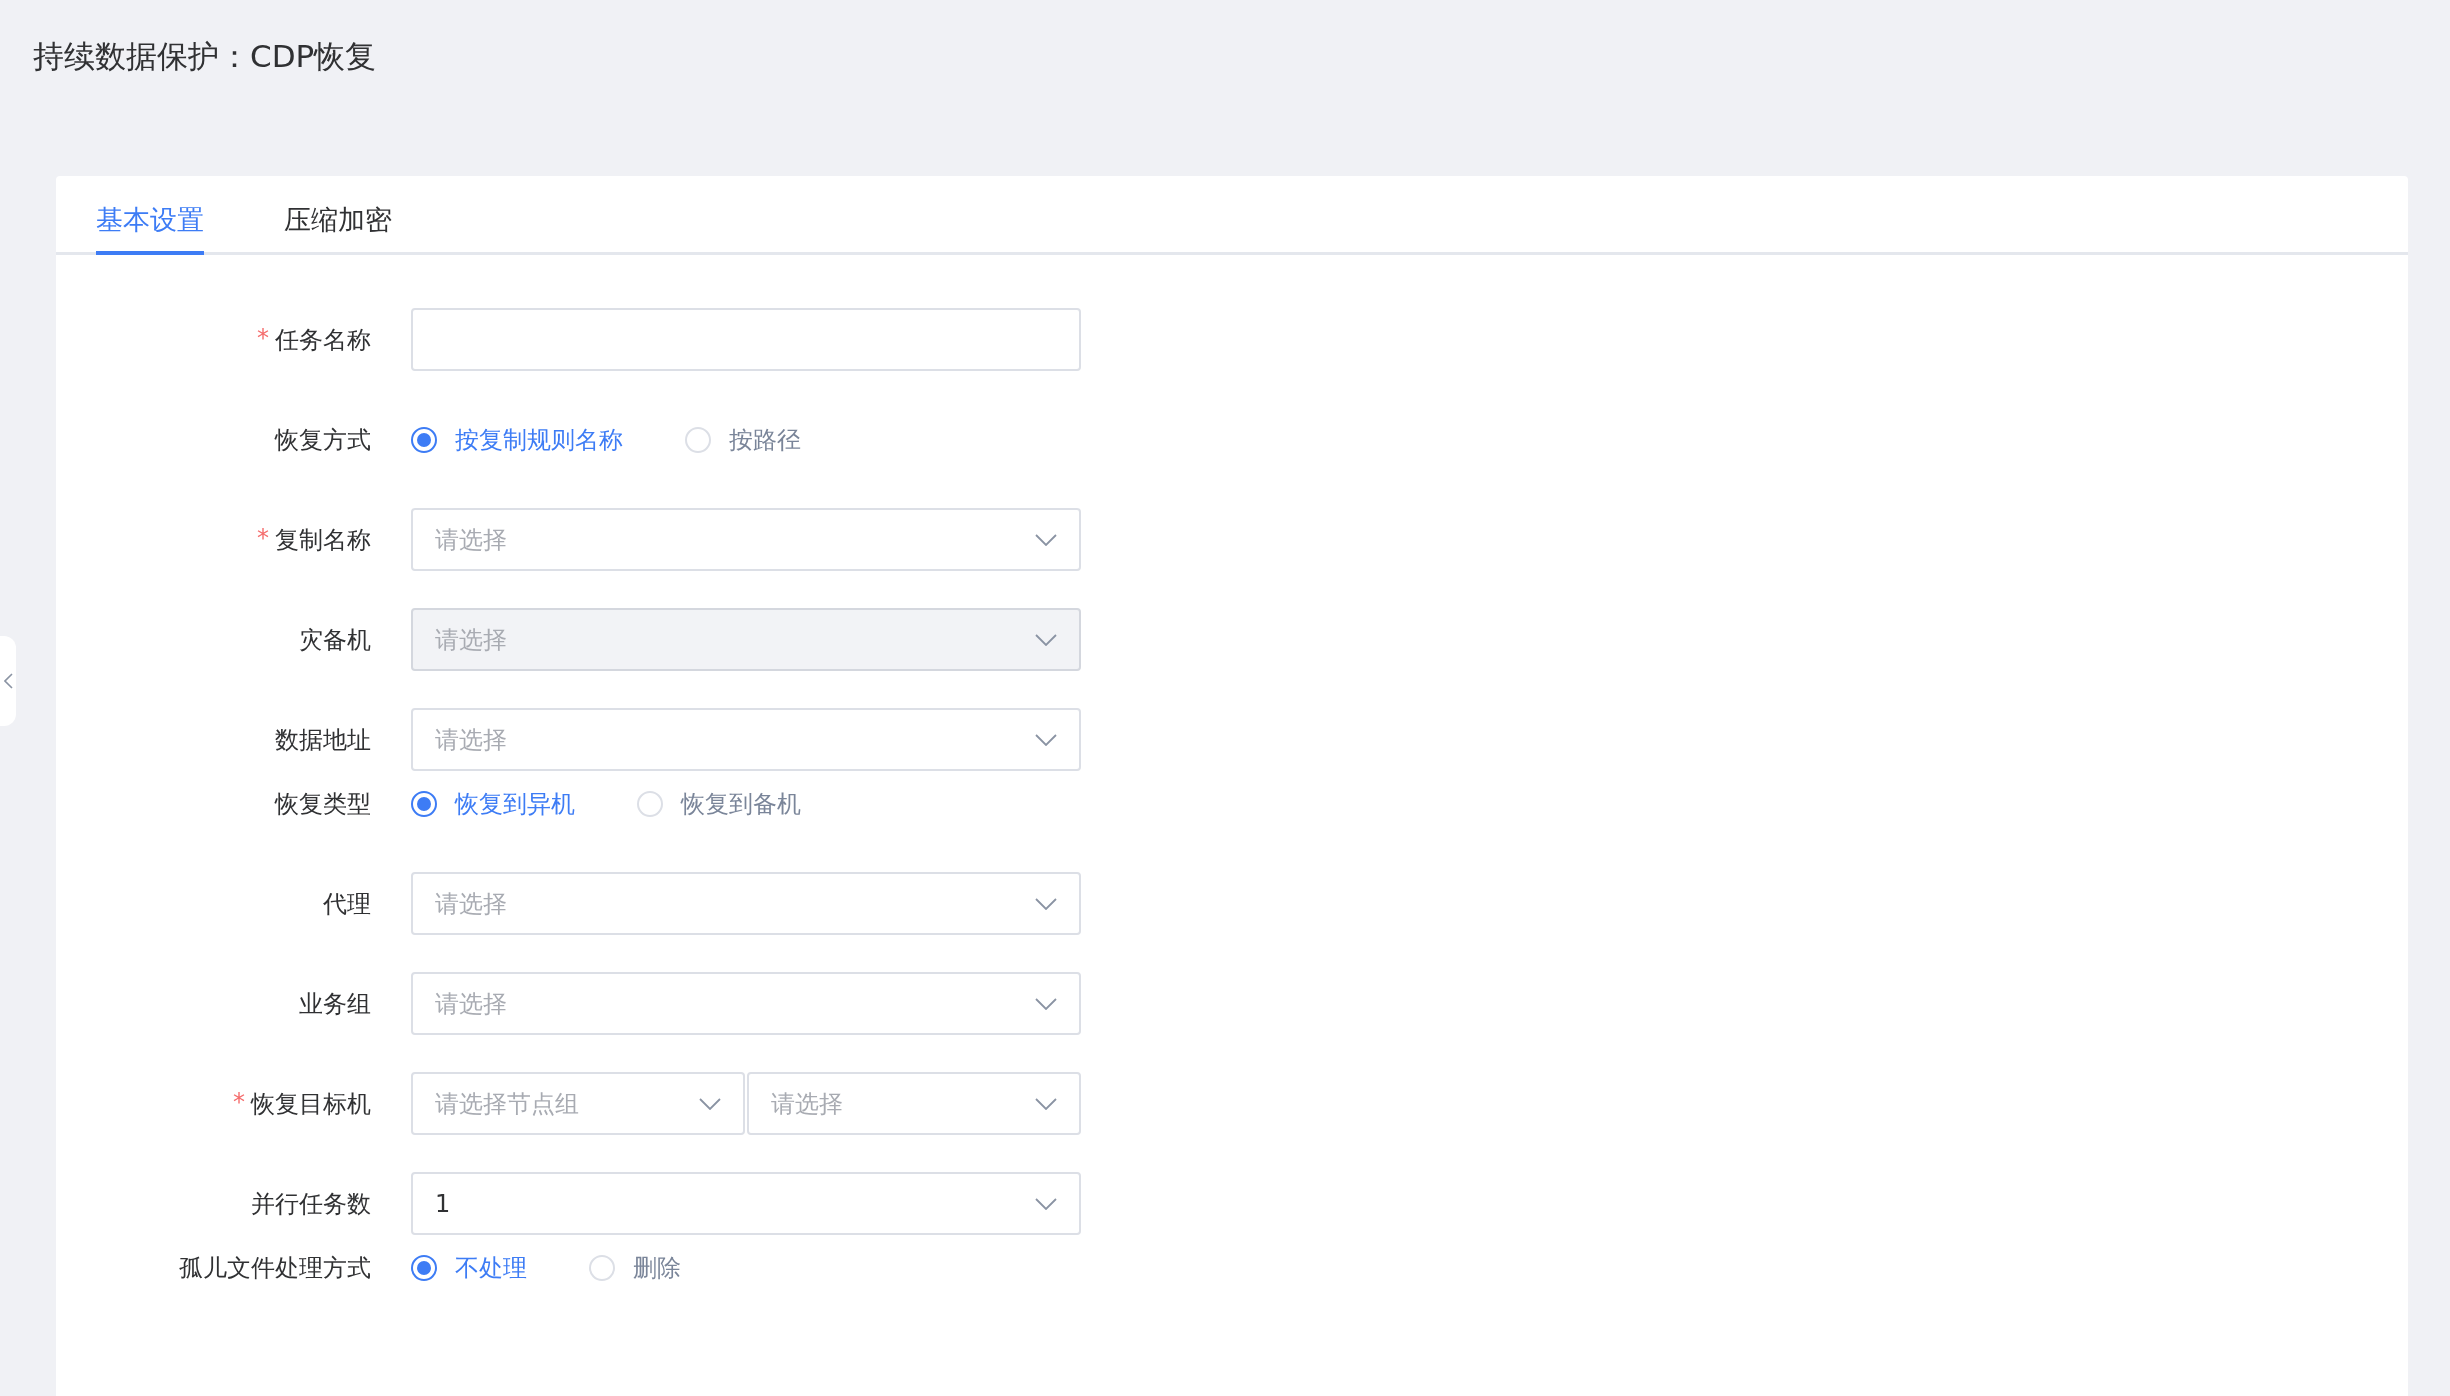 The image size is (2450, 1396). I want to click on select-field: 请选择节点组, so click(578, 1103).